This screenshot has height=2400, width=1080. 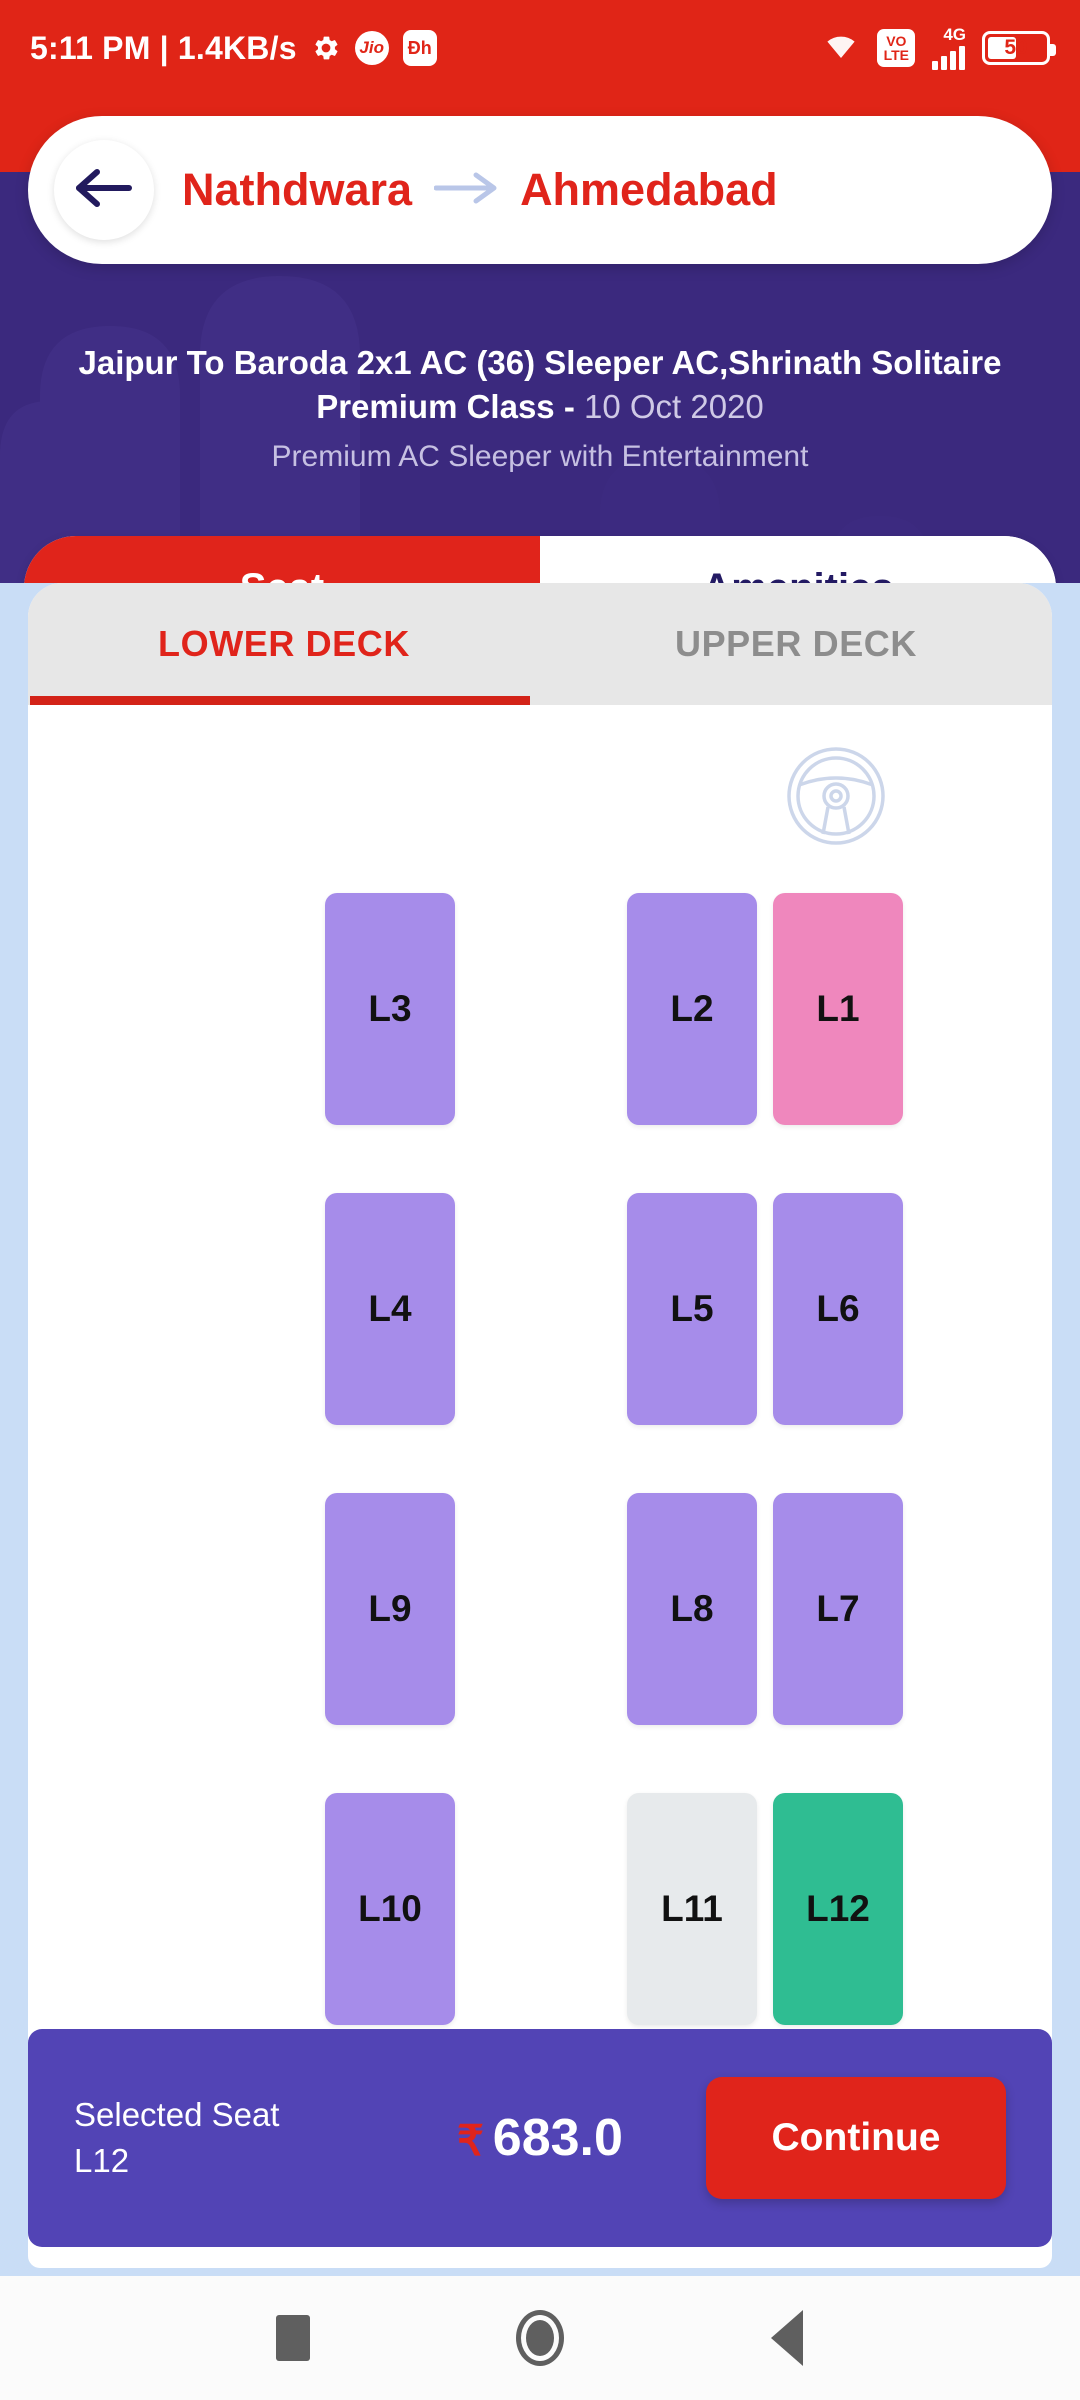 What do you see at coordinates (692, 1309) in the screenshot?
I see `seat-L5: L5` at bounding box center [692, 1309].